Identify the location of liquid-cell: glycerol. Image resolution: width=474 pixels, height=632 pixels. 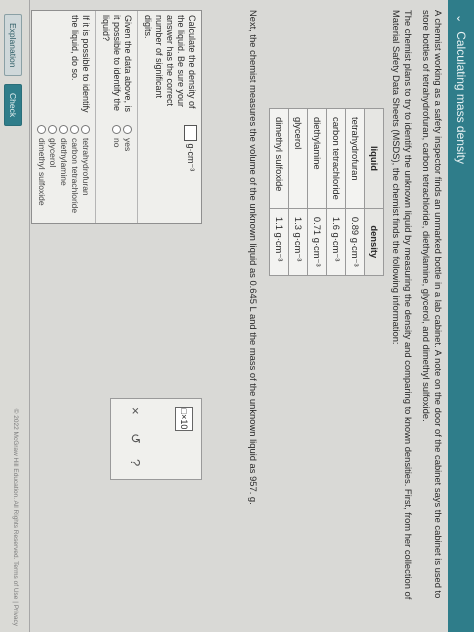
(298, 158).